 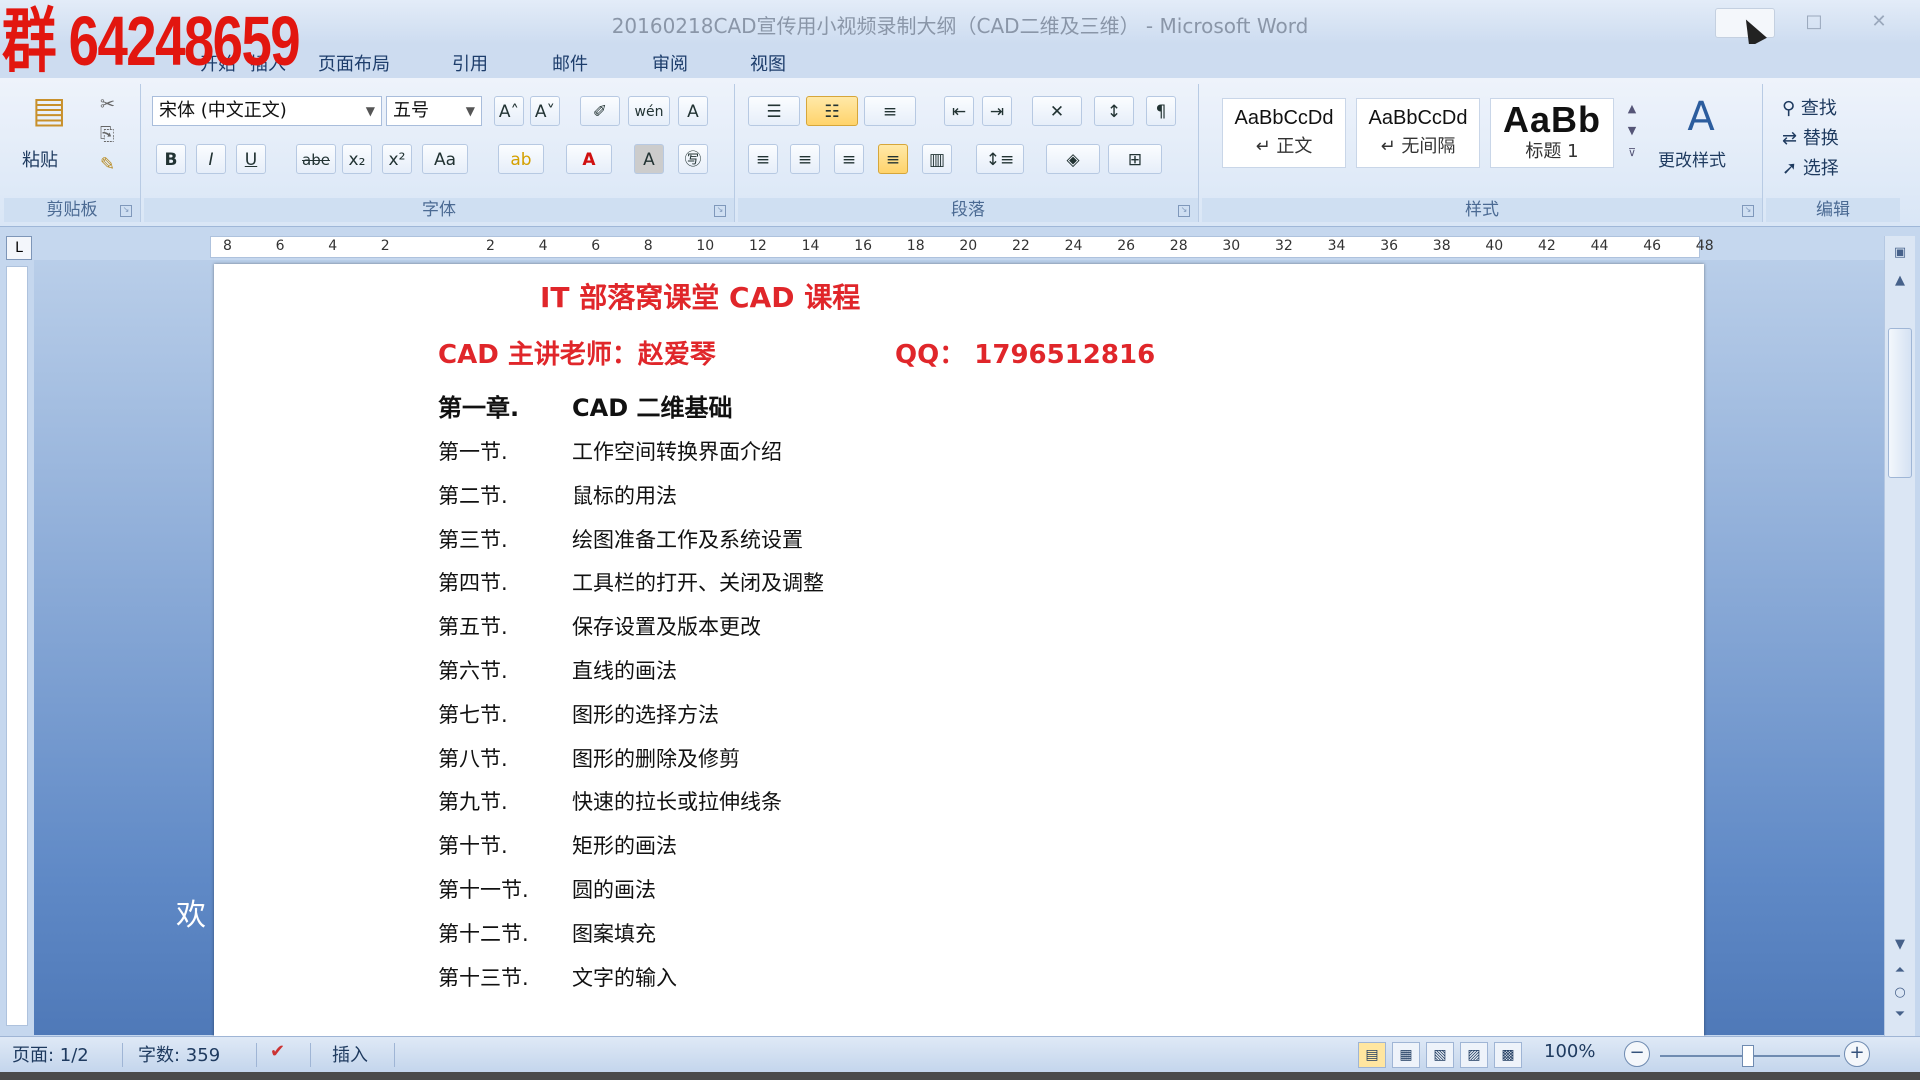 I want to click on align-right-icon: ≡, so click(x=849, y=159).